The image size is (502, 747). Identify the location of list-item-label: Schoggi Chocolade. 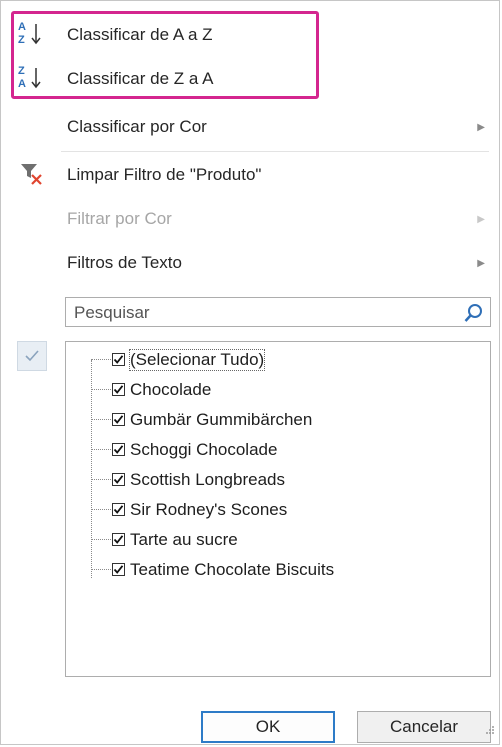
(204, 449).